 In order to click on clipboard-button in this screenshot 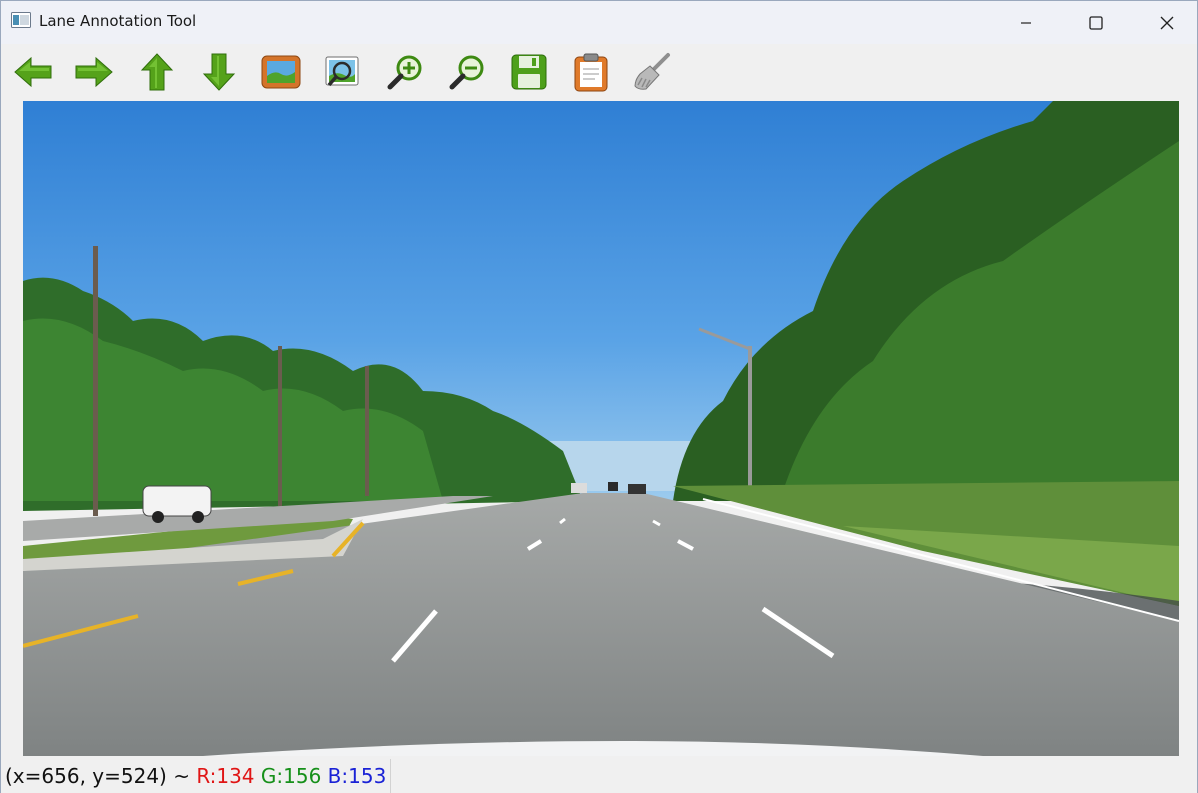, I will do `click(591, 74)`.